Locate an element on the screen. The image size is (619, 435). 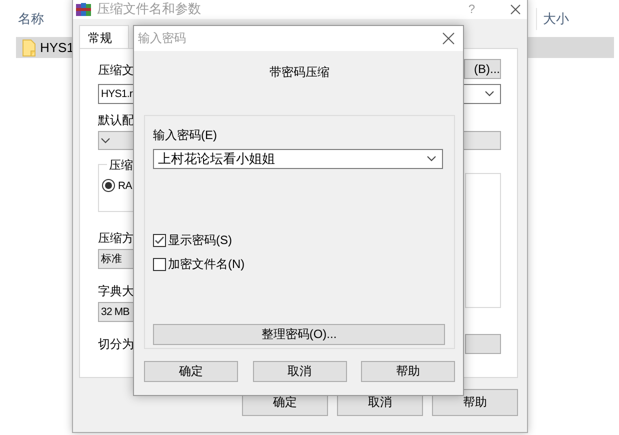
column-header: 大小 is located at coordinates (556, 19).